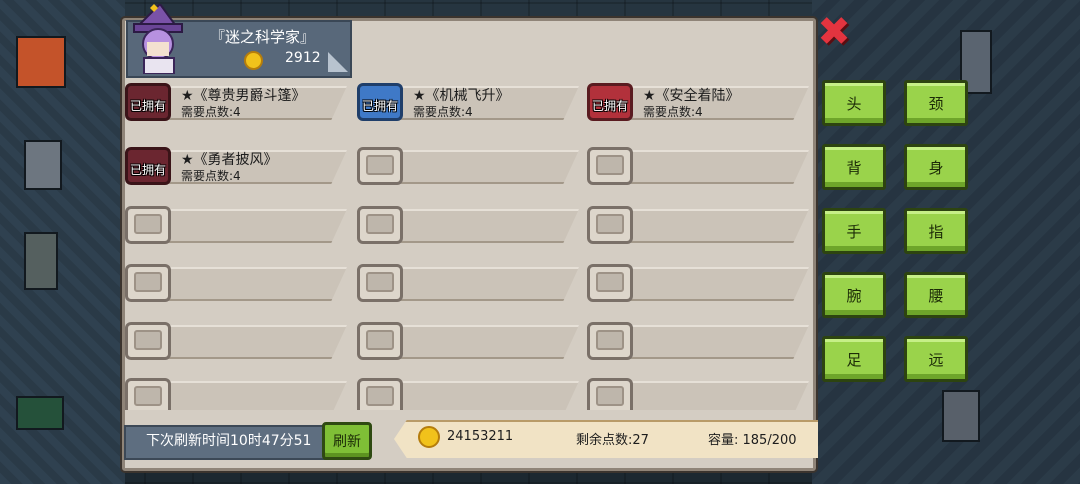  I want to click on category-foot-button: 足, so click(854, 359).